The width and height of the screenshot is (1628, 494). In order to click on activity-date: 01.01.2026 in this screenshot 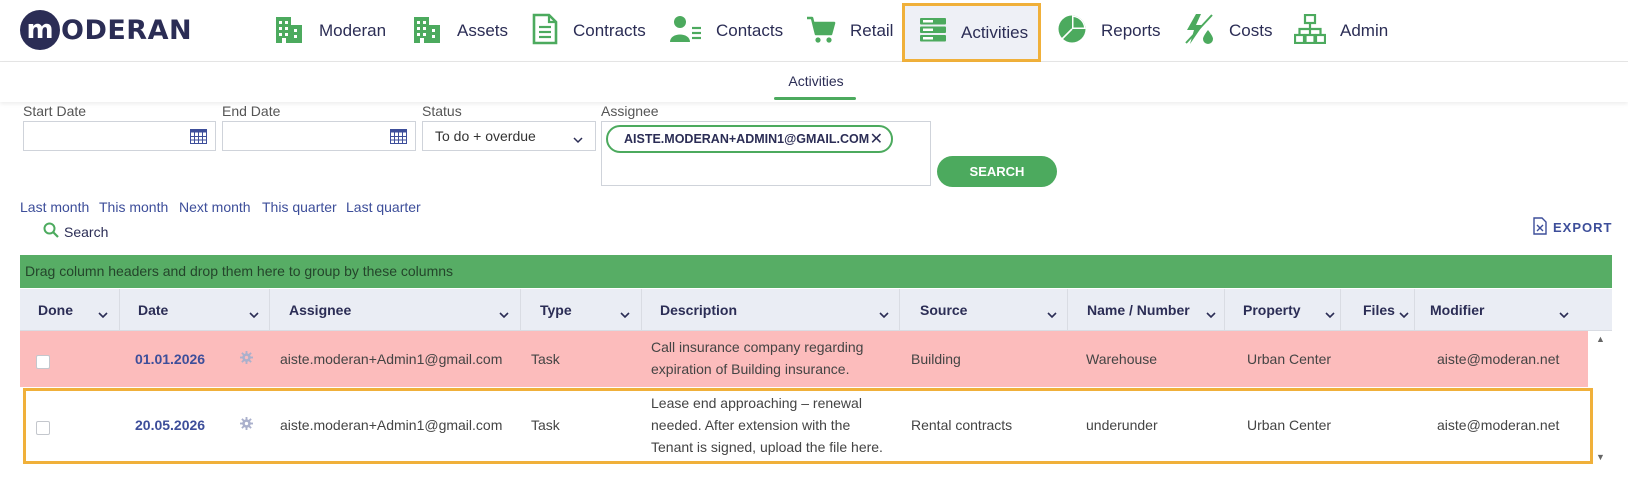, I will do `click(170, 359)`.